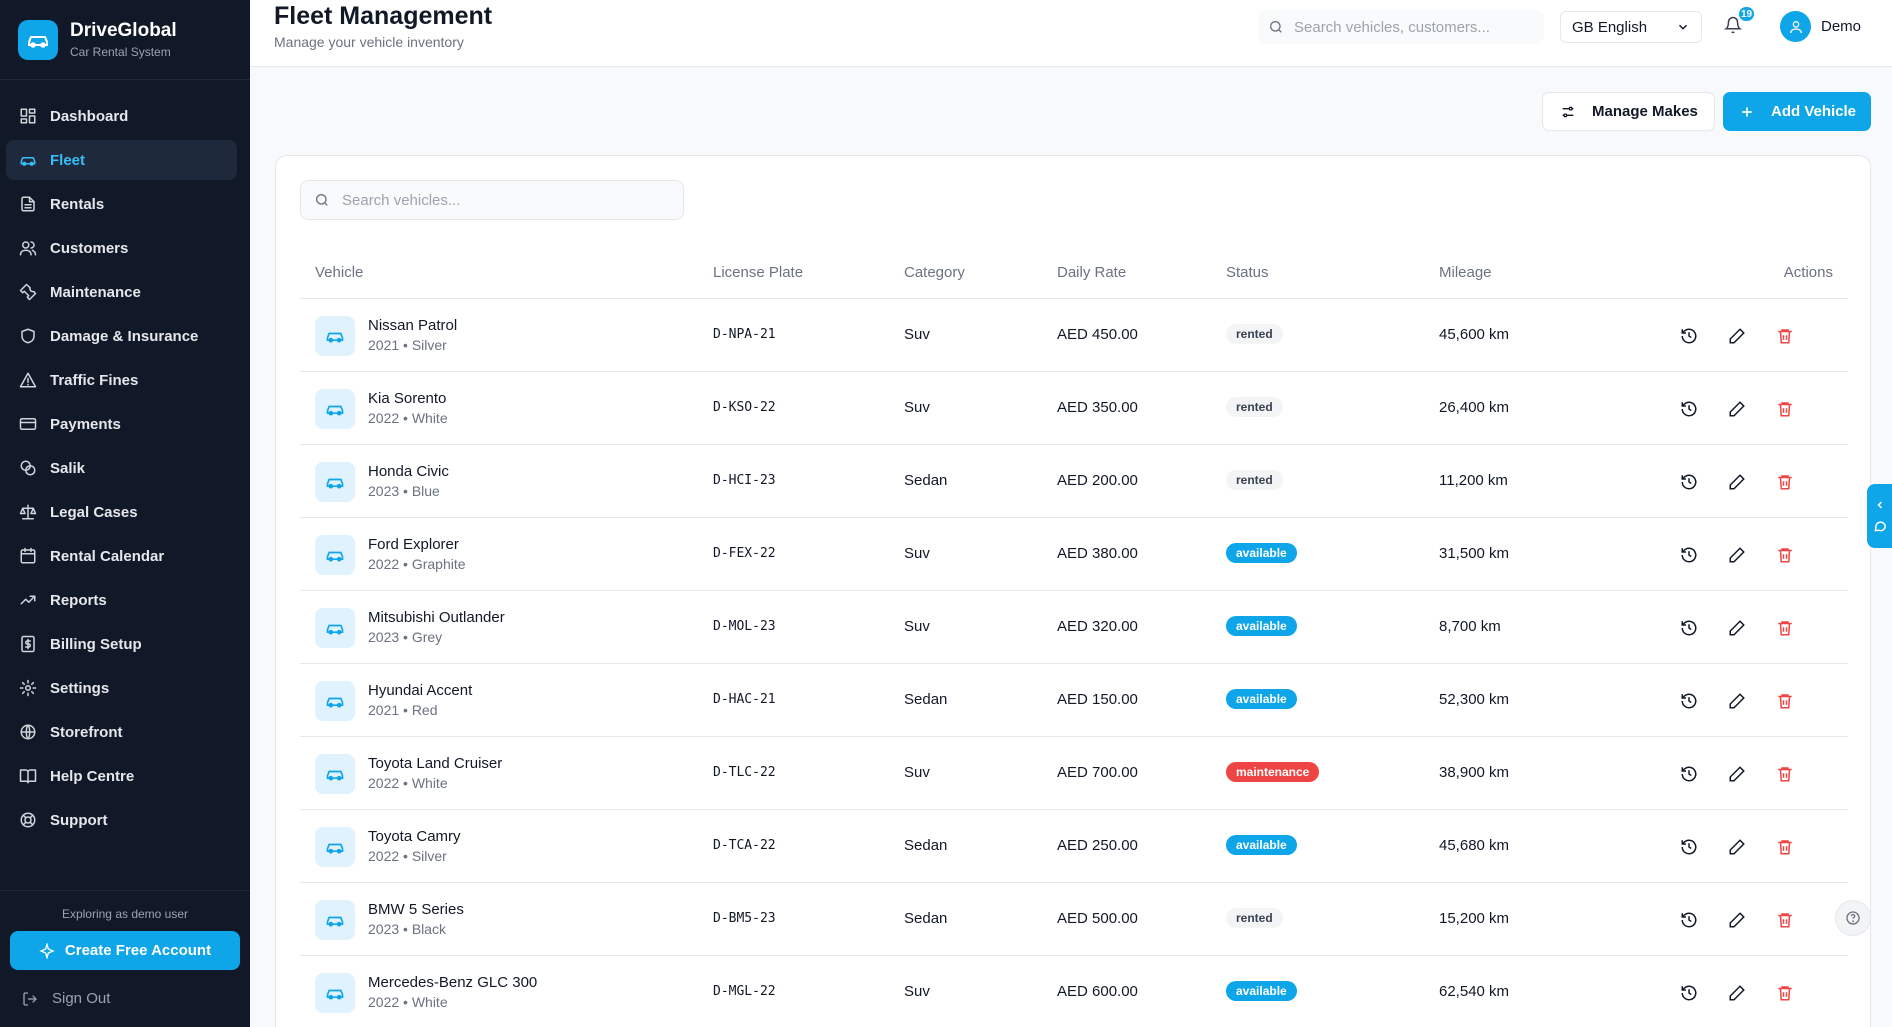 The image size is (1892, 1027). Describe the element at coordinates (1746, 14) in the screenshot. I see `notification-count-badge: 19` at that location.